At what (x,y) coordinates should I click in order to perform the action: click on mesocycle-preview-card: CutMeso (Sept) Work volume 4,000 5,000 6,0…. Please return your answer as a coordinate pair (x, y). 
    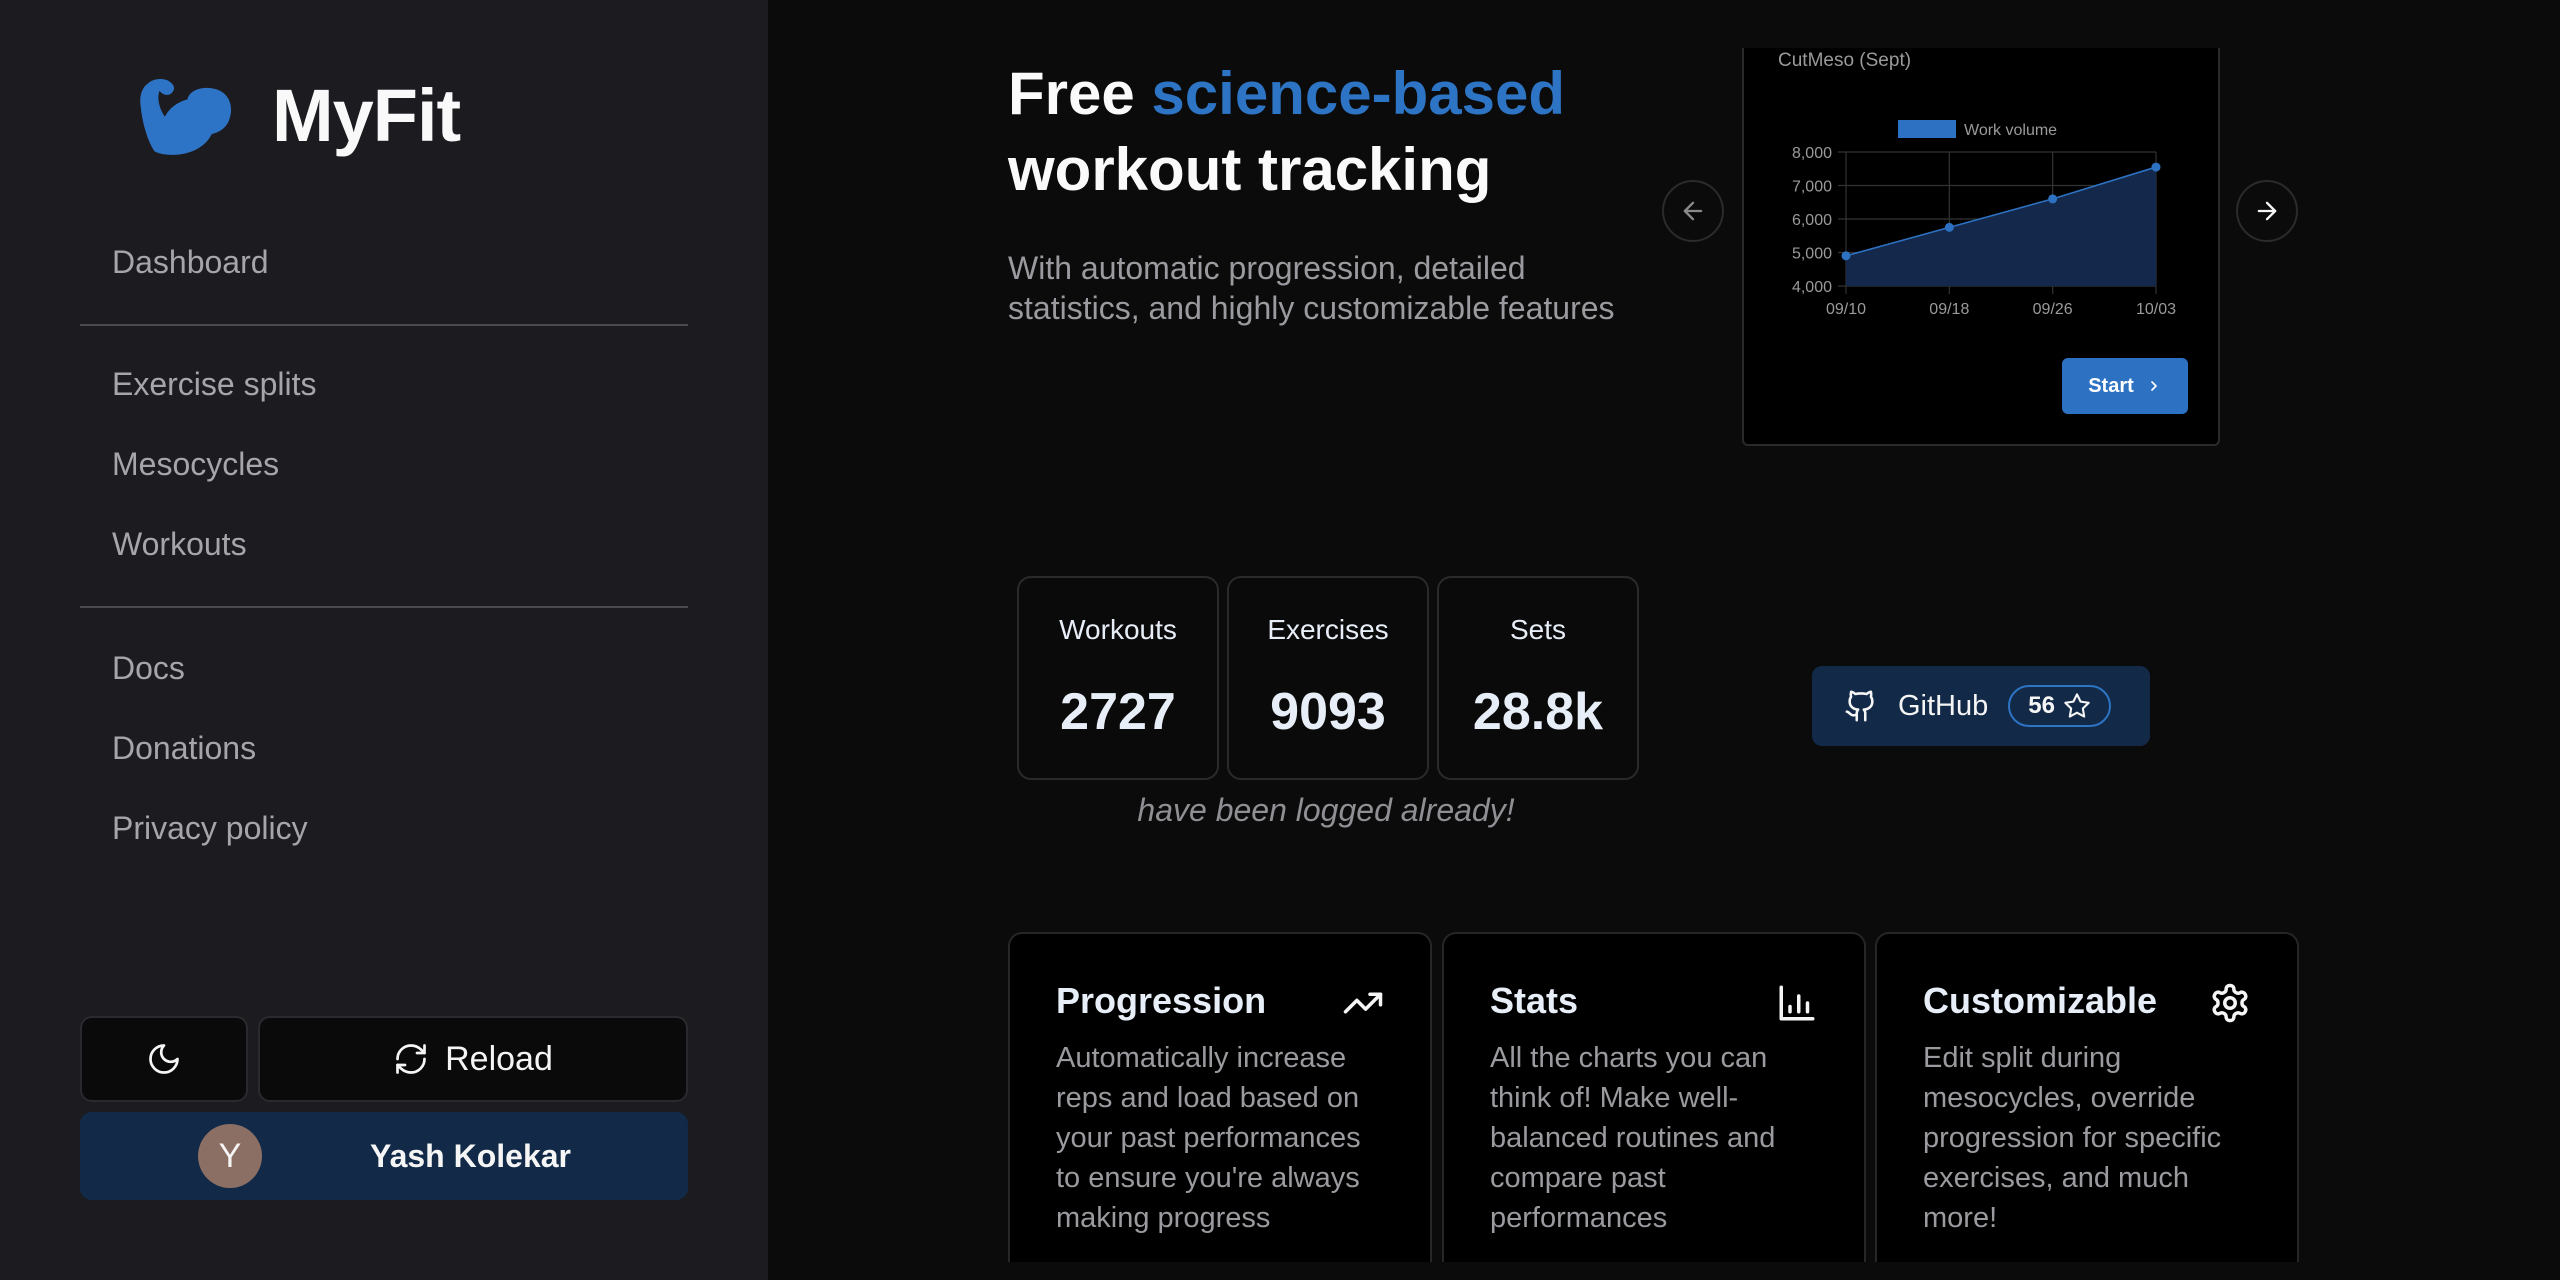
    Looking at the image, I should click on (1981, 247).